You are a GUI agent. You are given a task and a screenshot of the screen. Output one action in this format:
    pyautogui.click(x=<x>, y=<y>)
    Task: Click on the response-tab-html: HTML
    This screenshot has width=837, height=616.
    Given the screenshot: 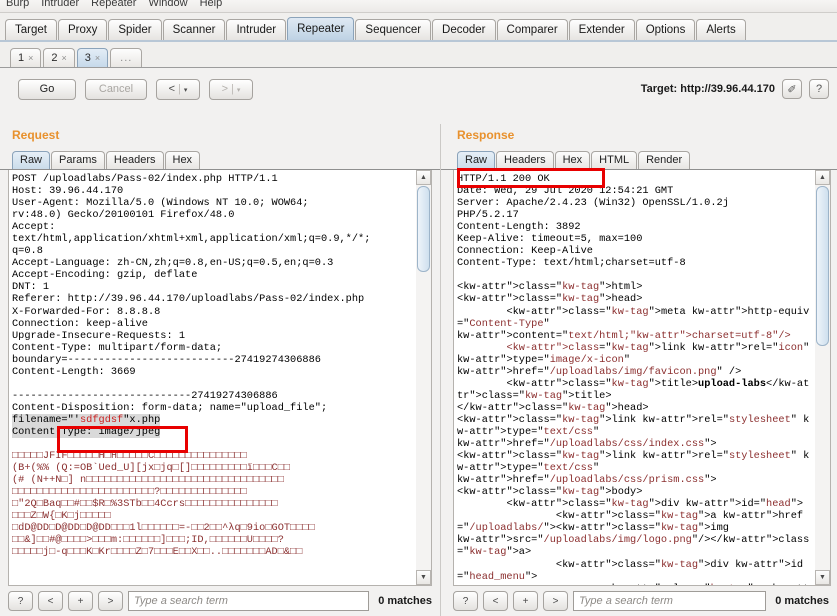 What is the action you would take?
    pyautogui.click(x=614, y=160)
    